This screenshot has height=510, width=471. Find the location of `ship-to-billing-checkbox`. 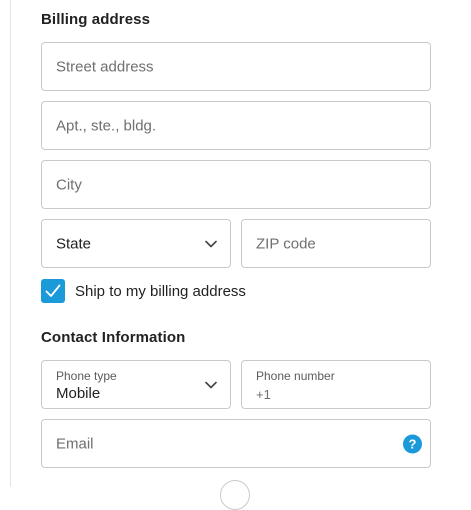

ship-to-billing-checkbox is located at coordinates (53, 291).